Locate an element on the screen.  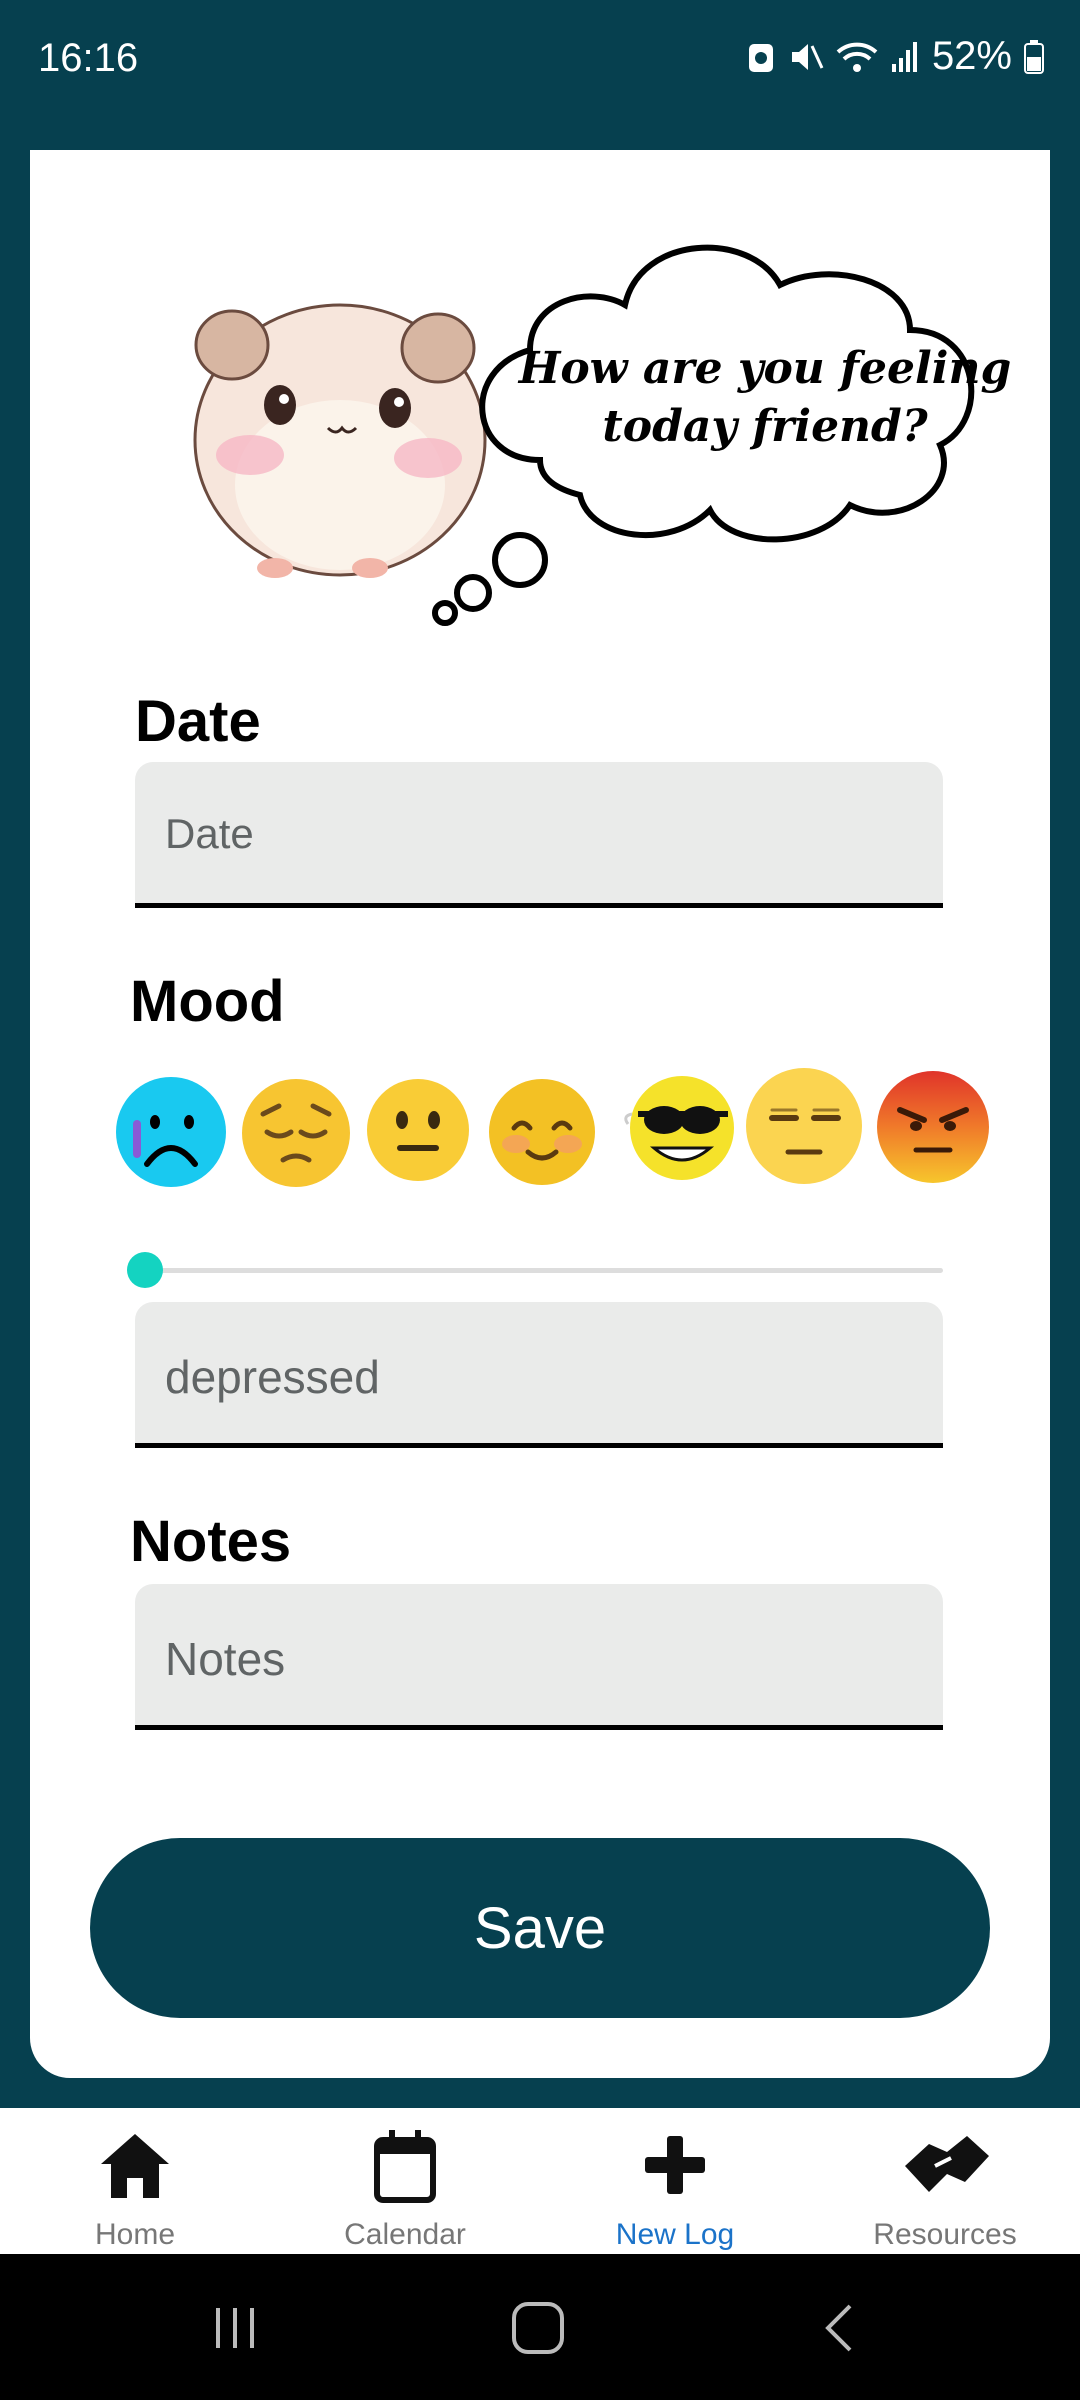
nav-item-home: Home is located at coordinates (135, 2181).